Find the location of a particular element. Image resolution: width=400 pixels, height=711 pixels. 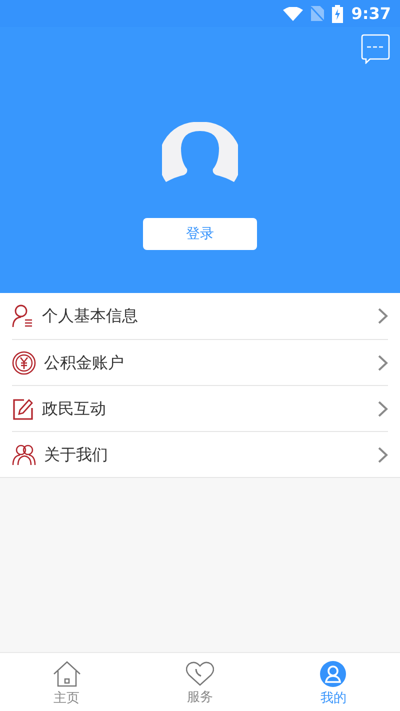

person-list-icon is located at coordinates (23, 316).